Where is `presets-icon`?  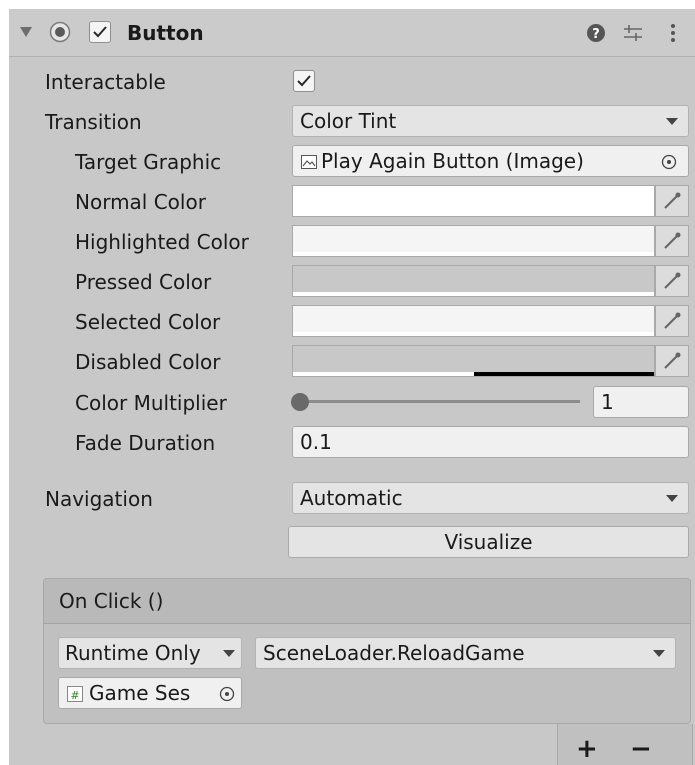
presets-icon is located at coordinates (633, 33).